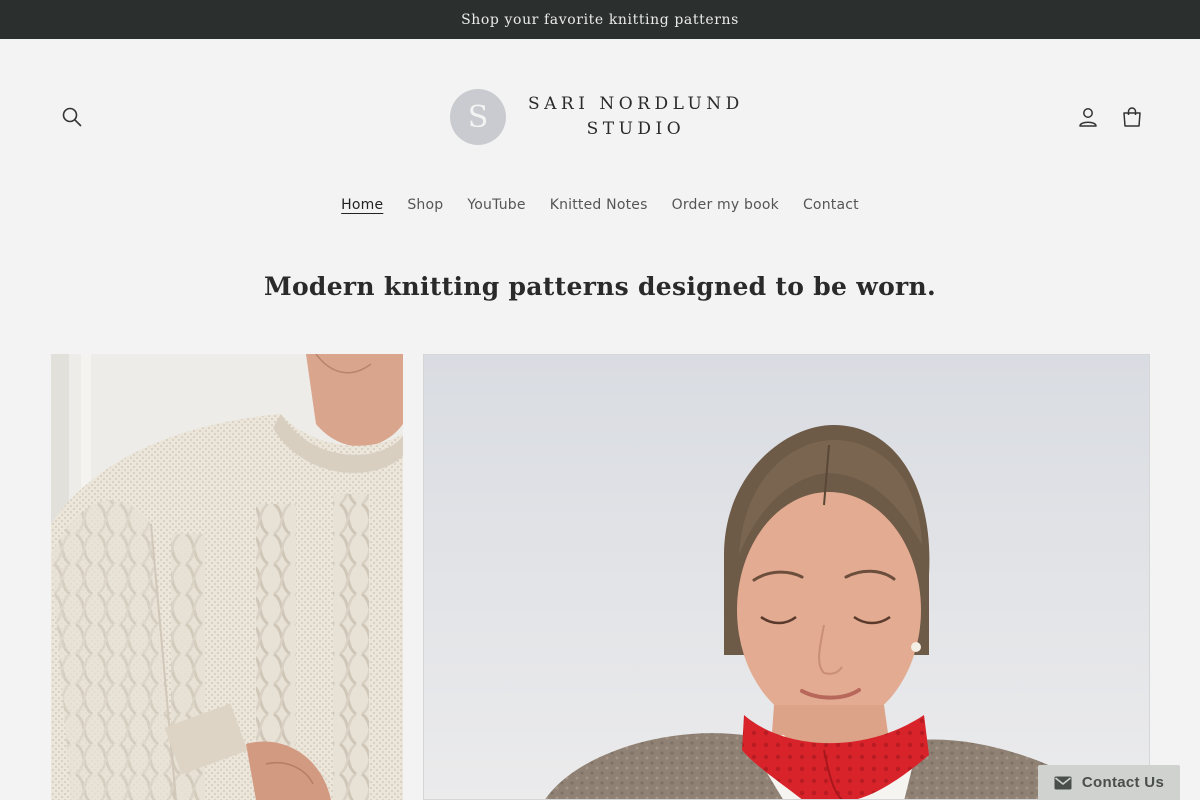  I want to click on cart-button, so click(1132, 117).